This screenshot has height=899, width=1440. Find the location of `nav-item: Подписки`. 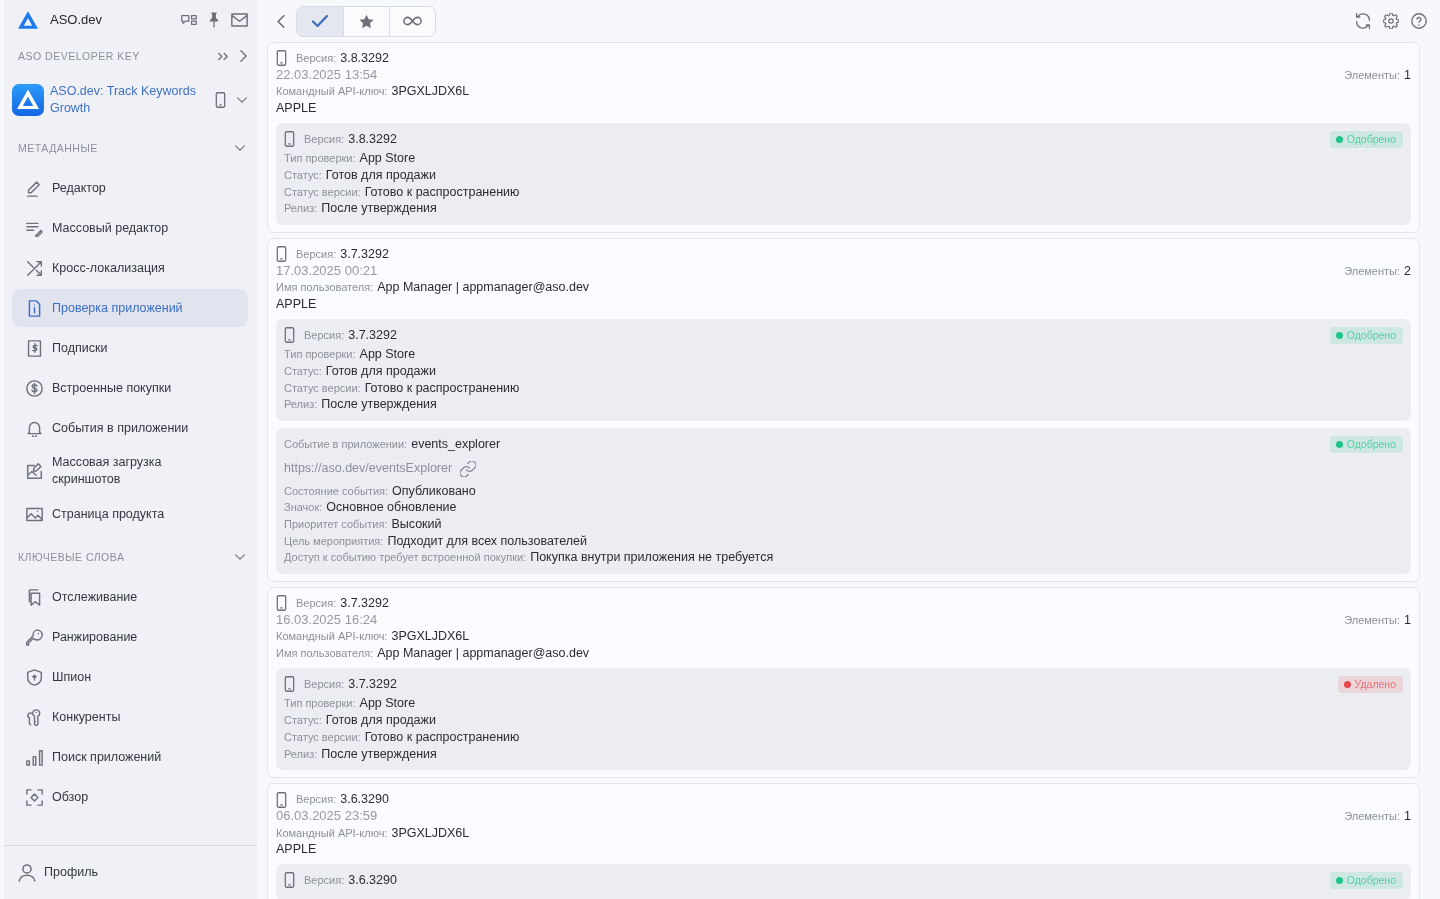

nav-item: Подписки is located at coordinates (130, 348).